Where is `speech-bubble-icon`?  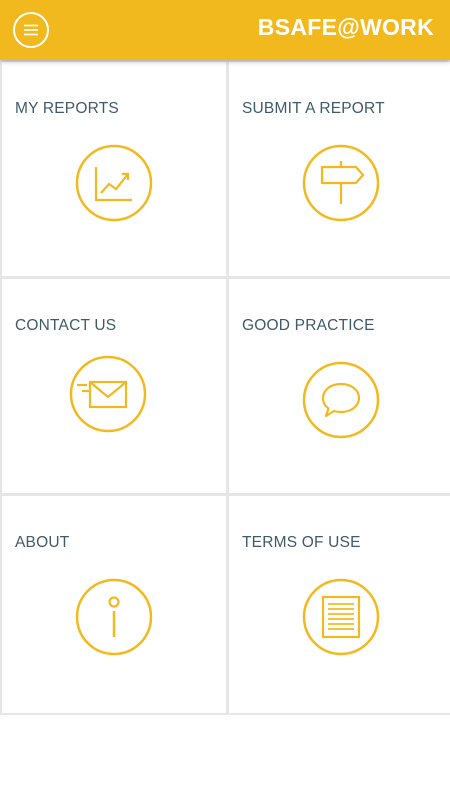 speech-bubble-icon is located at coordinates (341, 400).